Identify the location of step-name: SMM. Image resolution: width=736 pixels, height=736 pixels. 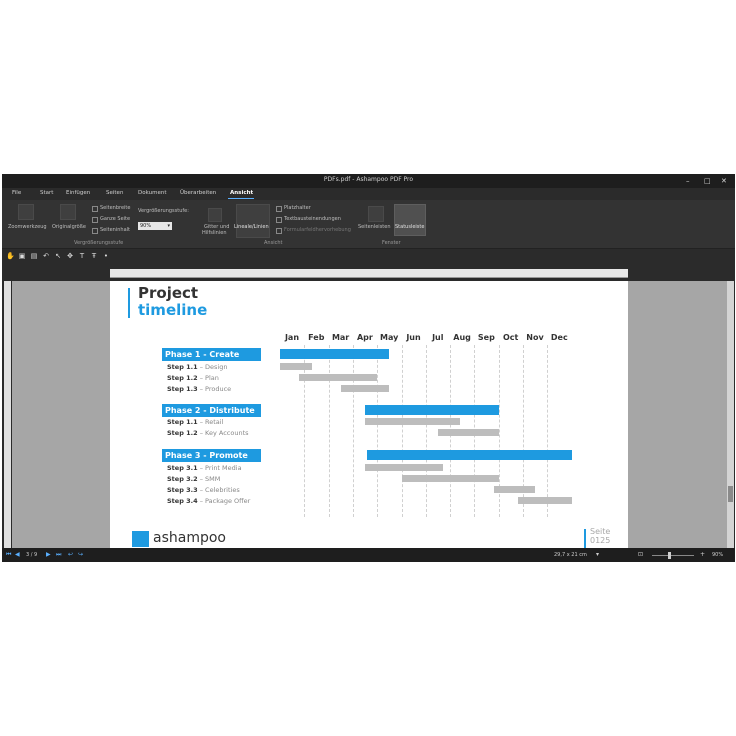
(213, 479).